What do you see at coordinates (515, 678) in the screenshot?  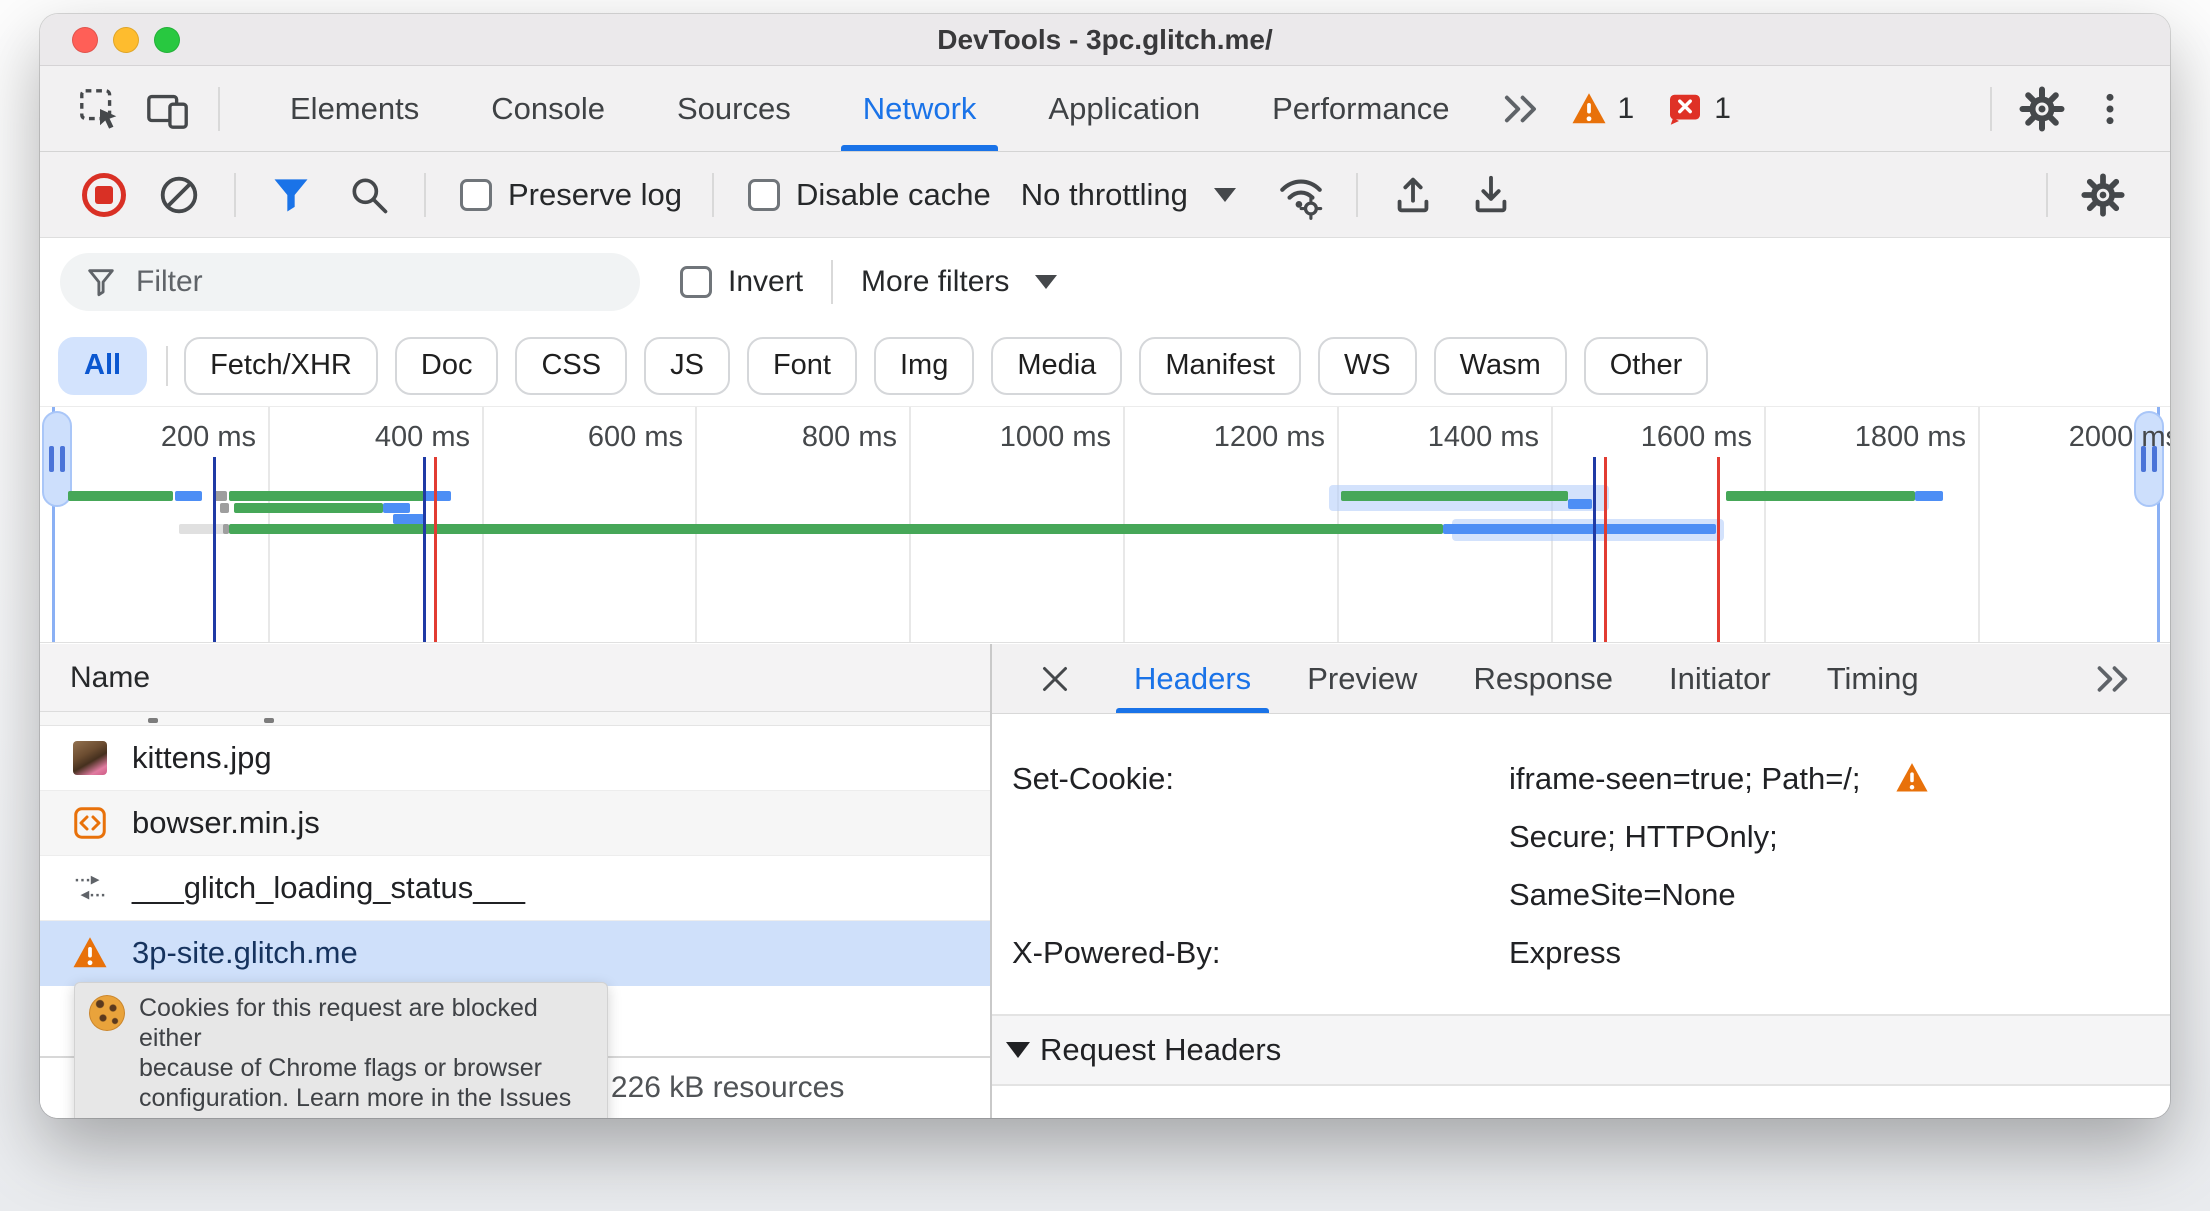 I see `name-column-header: Name` at bounding box center [515, 678].